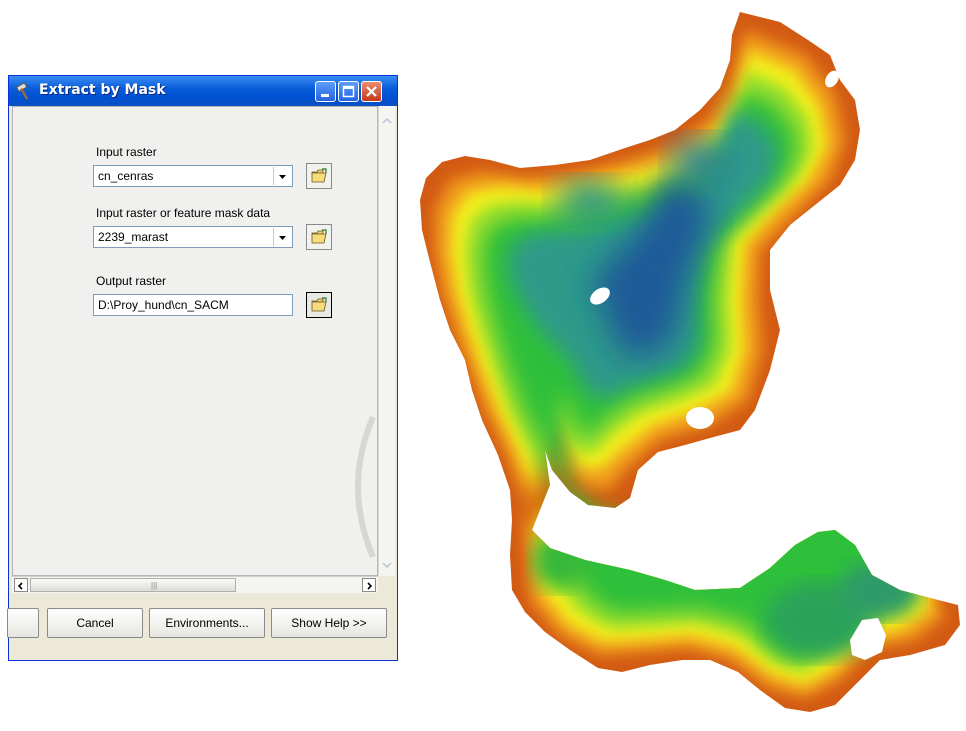 The height and width of the screenshot is (731, 966). Describe the element at coordinates (387, 121) in the screenshot. I see `scroll-up-icon` at that location.